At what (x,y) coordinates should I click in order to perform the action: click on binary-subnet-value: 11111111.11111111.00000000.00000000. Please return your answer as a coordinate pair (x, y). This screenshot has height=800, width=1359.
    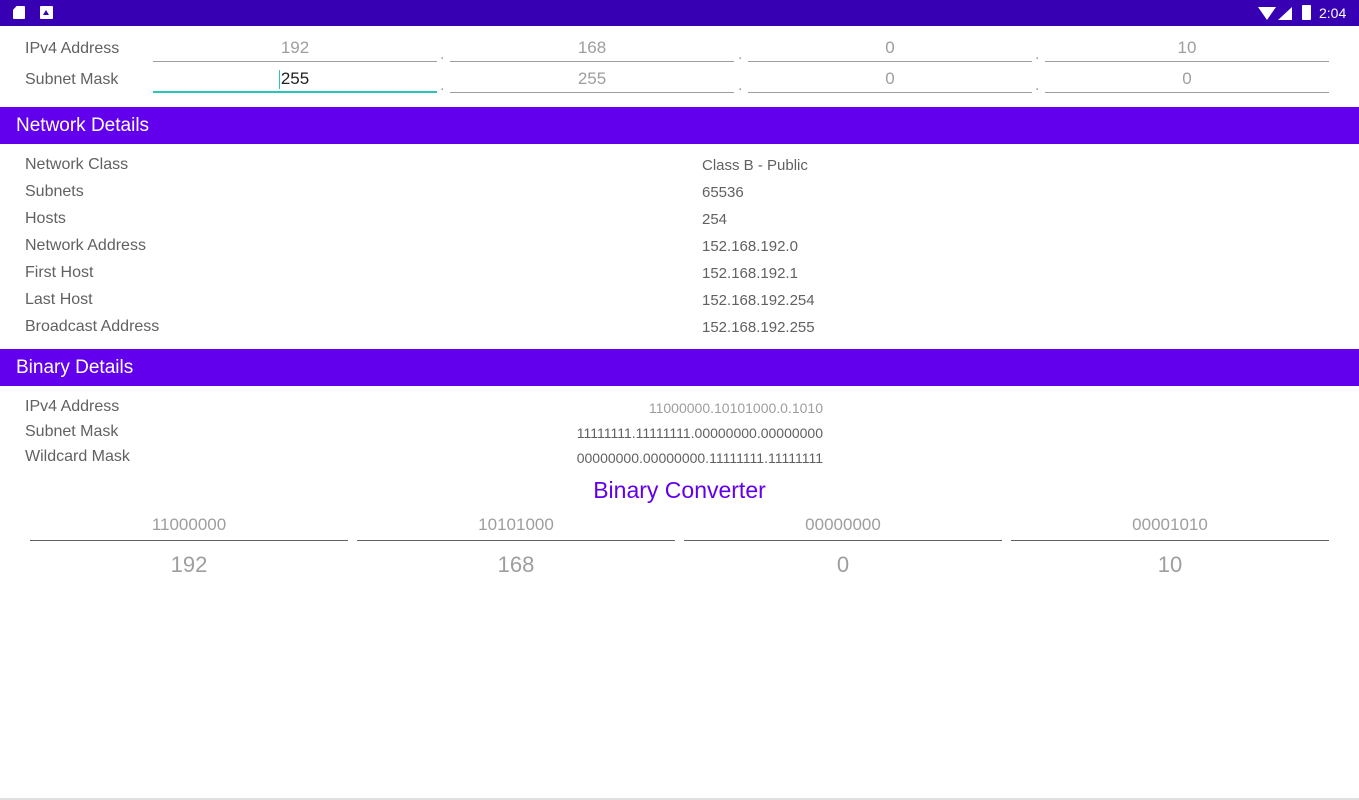
    Looking at the image, I should click on (699, 433).